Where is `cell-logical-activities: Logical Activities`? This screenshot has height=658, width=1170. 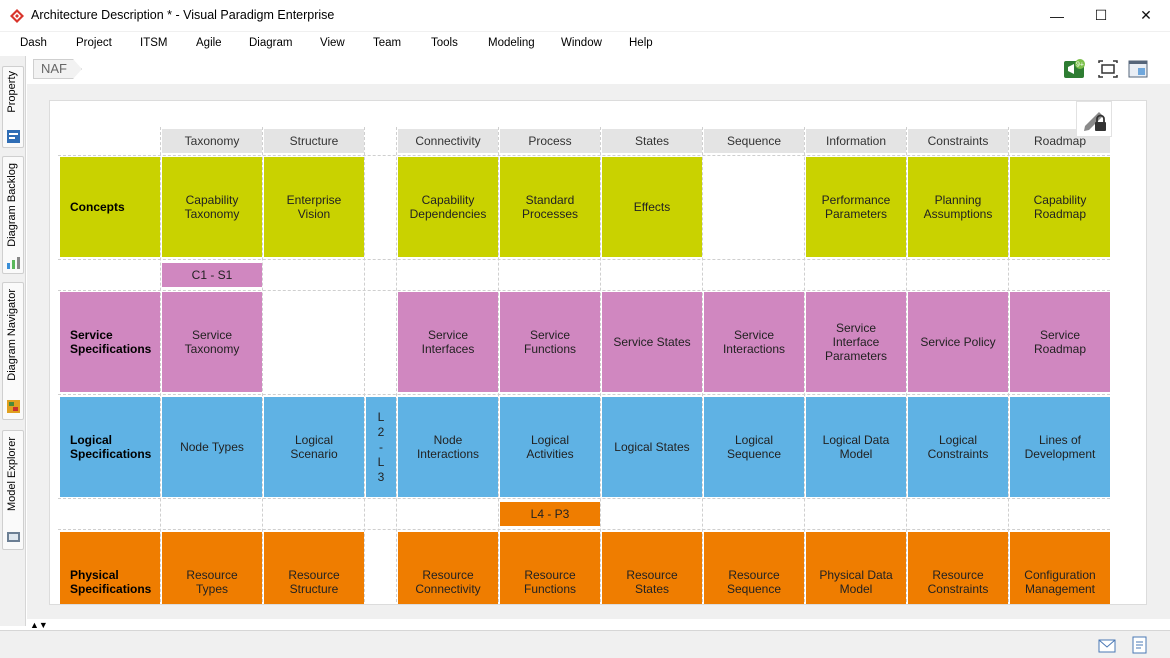 cell-logical-activities: Logical Activities is located at coordinates (550, 447).